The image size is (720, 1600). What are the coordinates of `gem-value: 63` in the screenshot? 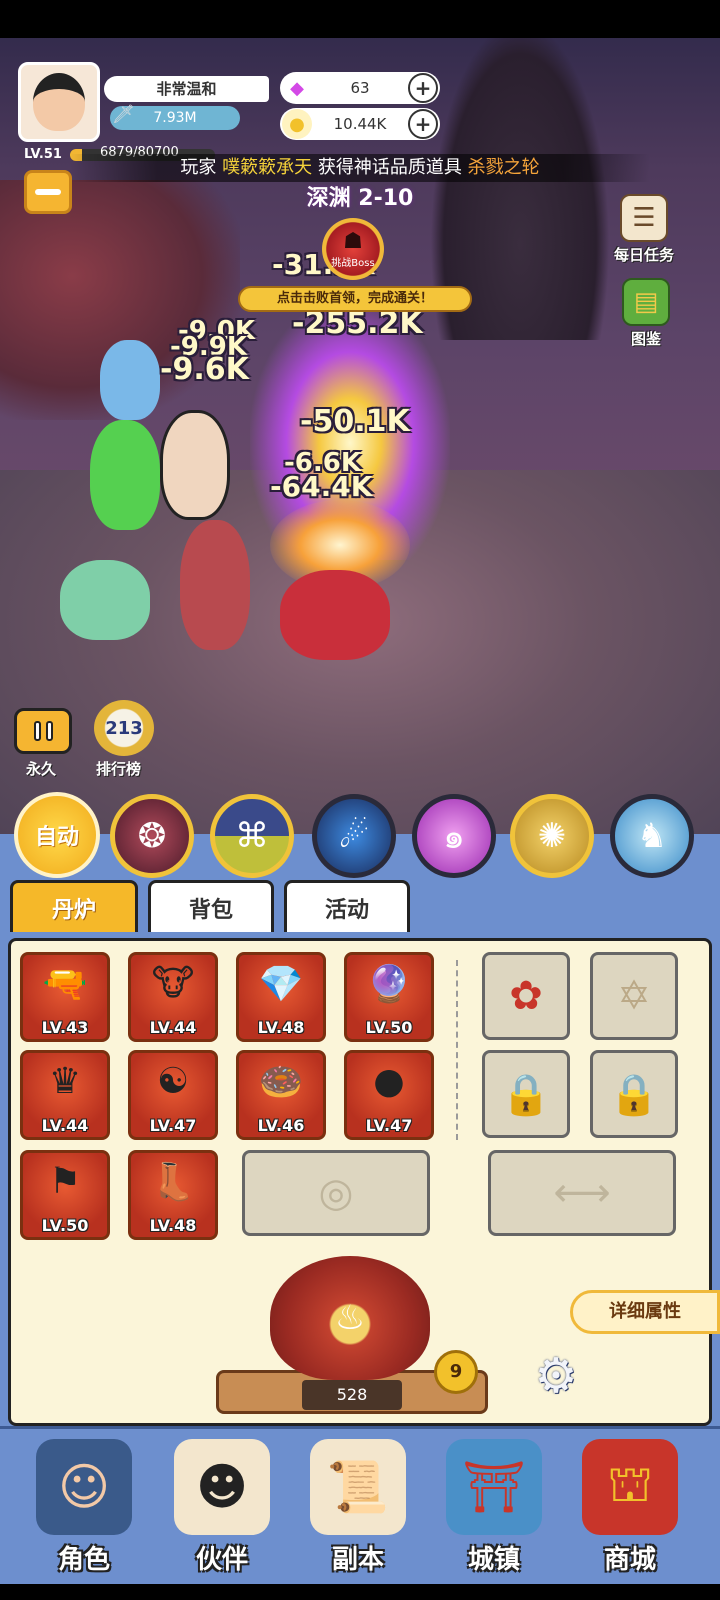 It's located at (360, 88).